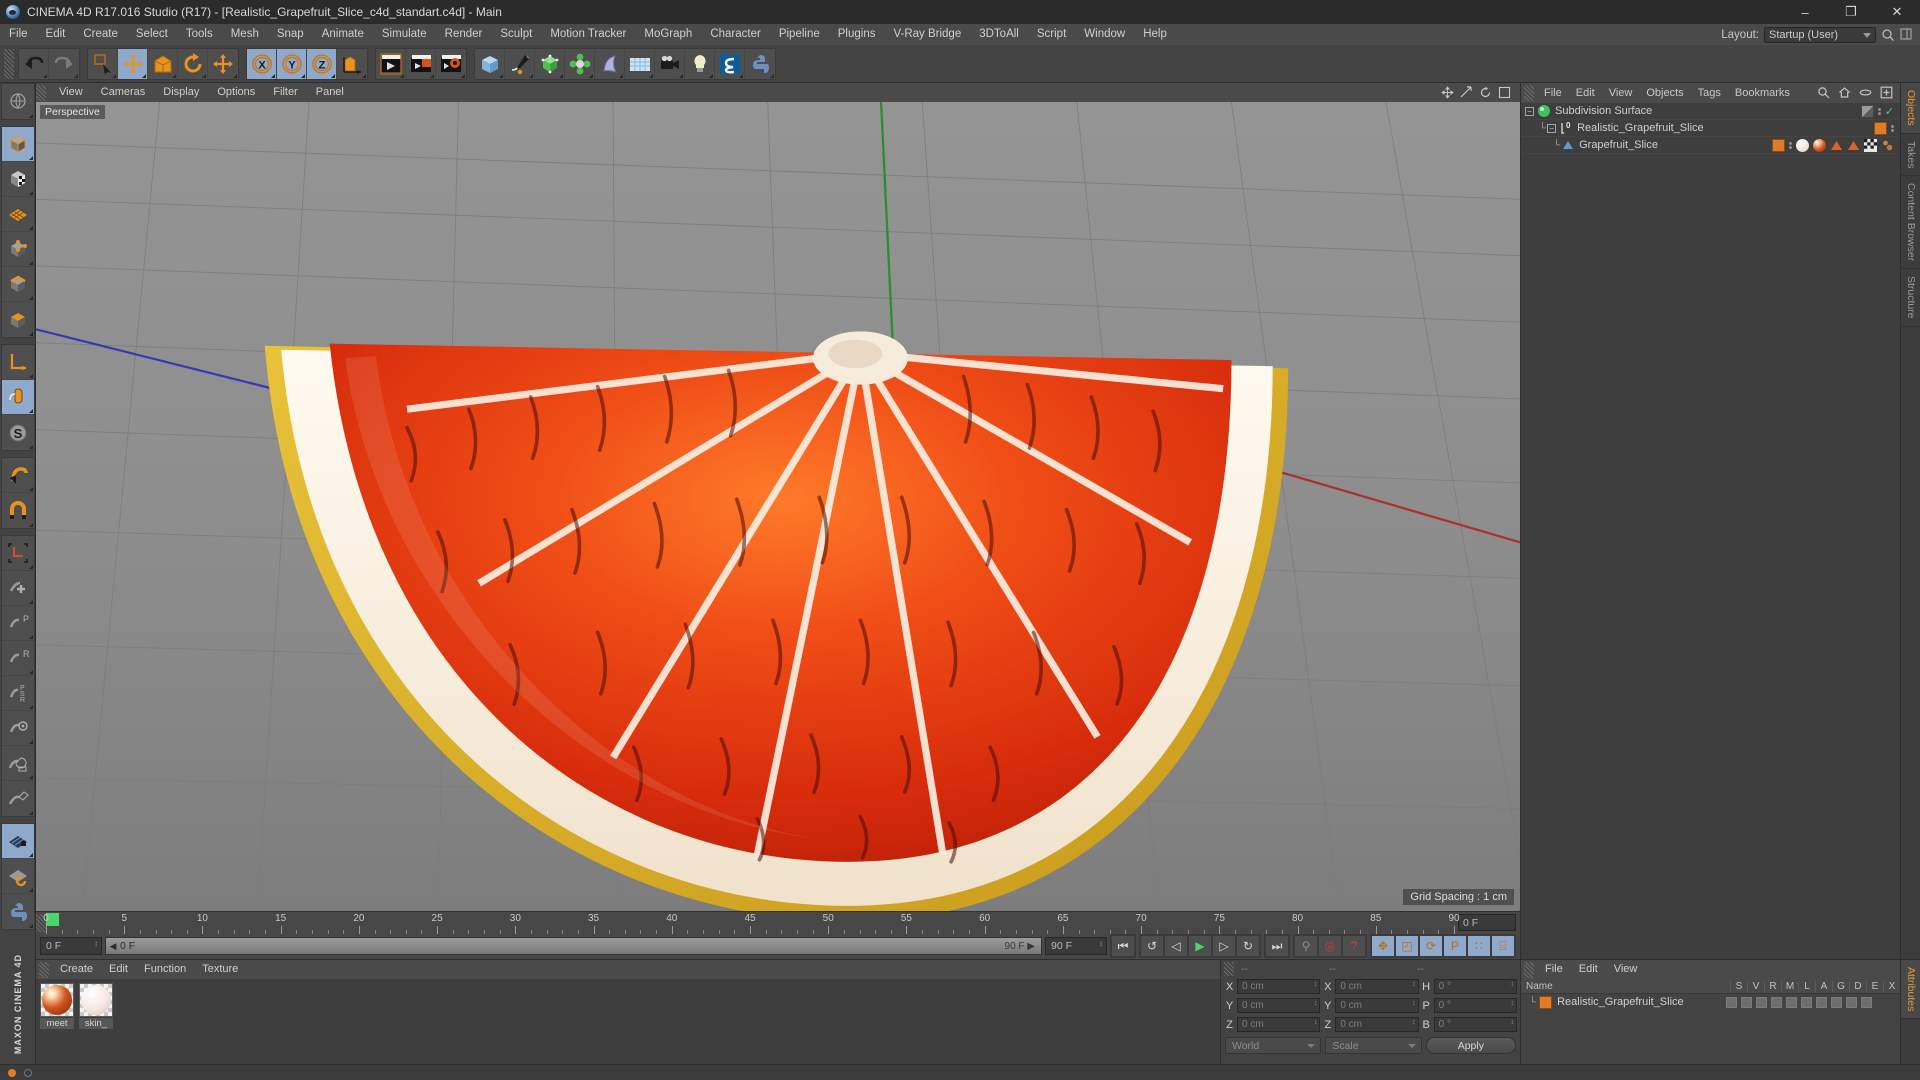 The image size is (1920, 1080). Describe the element at coordinates (1487, 922) in the screenshot. I see `timeline-right-frame-field: 0 F` at that location.